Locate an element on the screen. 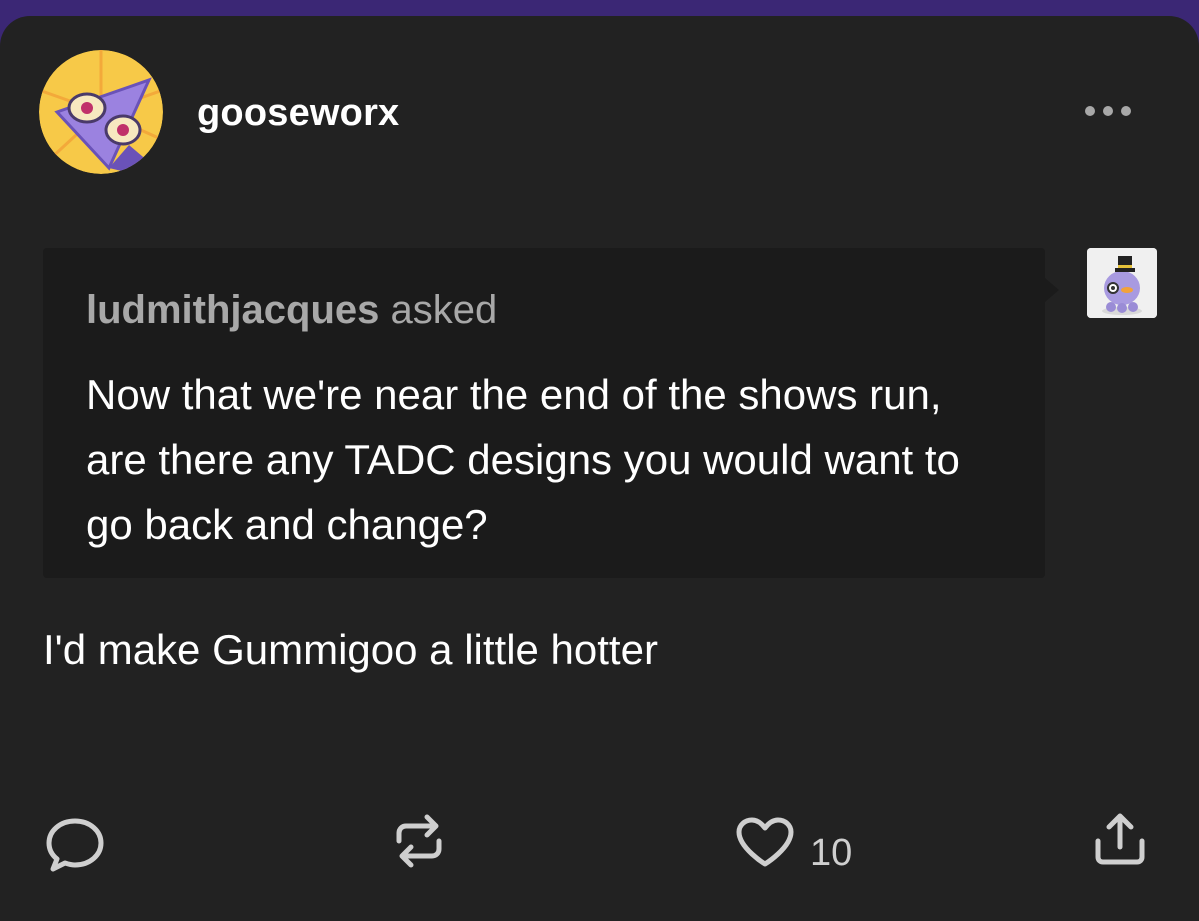 Image resolution: width=1199 pixels, height=921 pixels. author-avatar is located at coordinates (101, 112).